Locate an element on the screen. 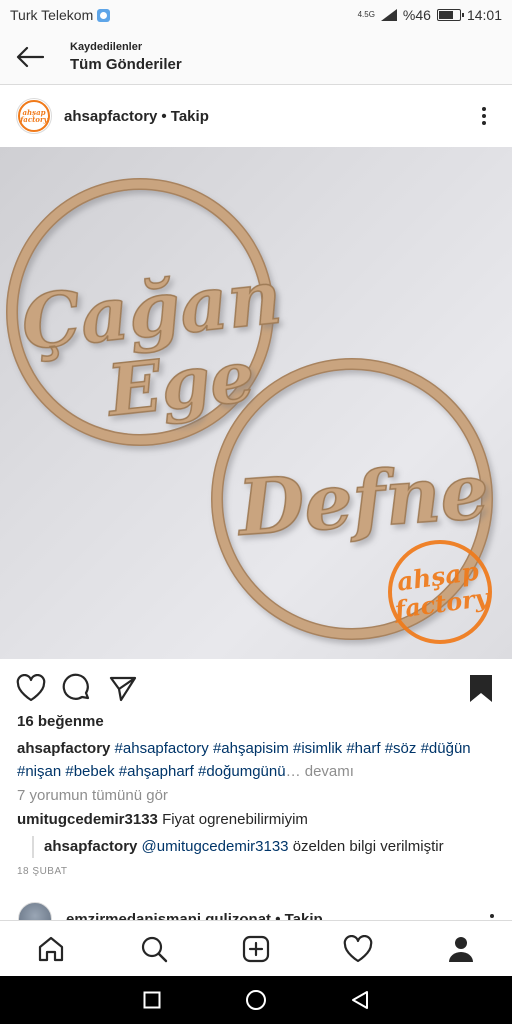  home-nav-button is located at coordinates (256, 1000).